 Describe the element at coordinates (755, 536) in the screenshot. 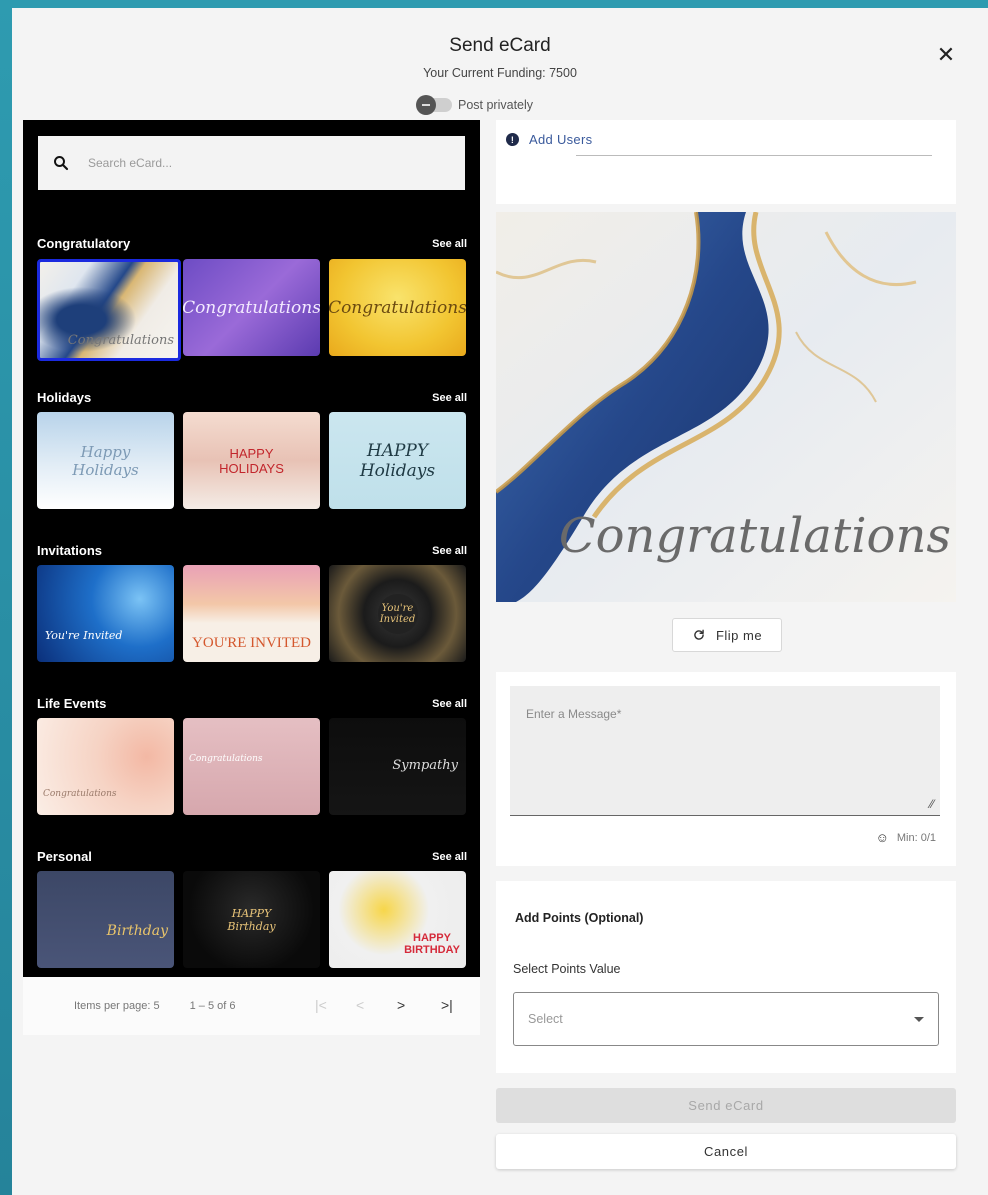

I see `preview-text: Congratulations` at that location.